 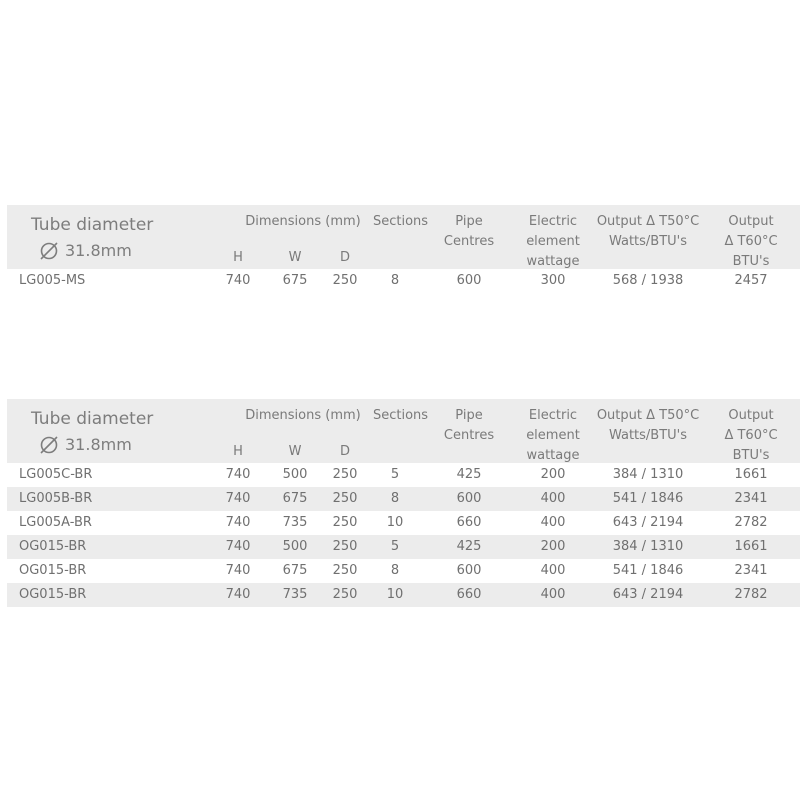 I want to click on o50-header-line1: Output Δ T50°C, so click(x=648, y=221).